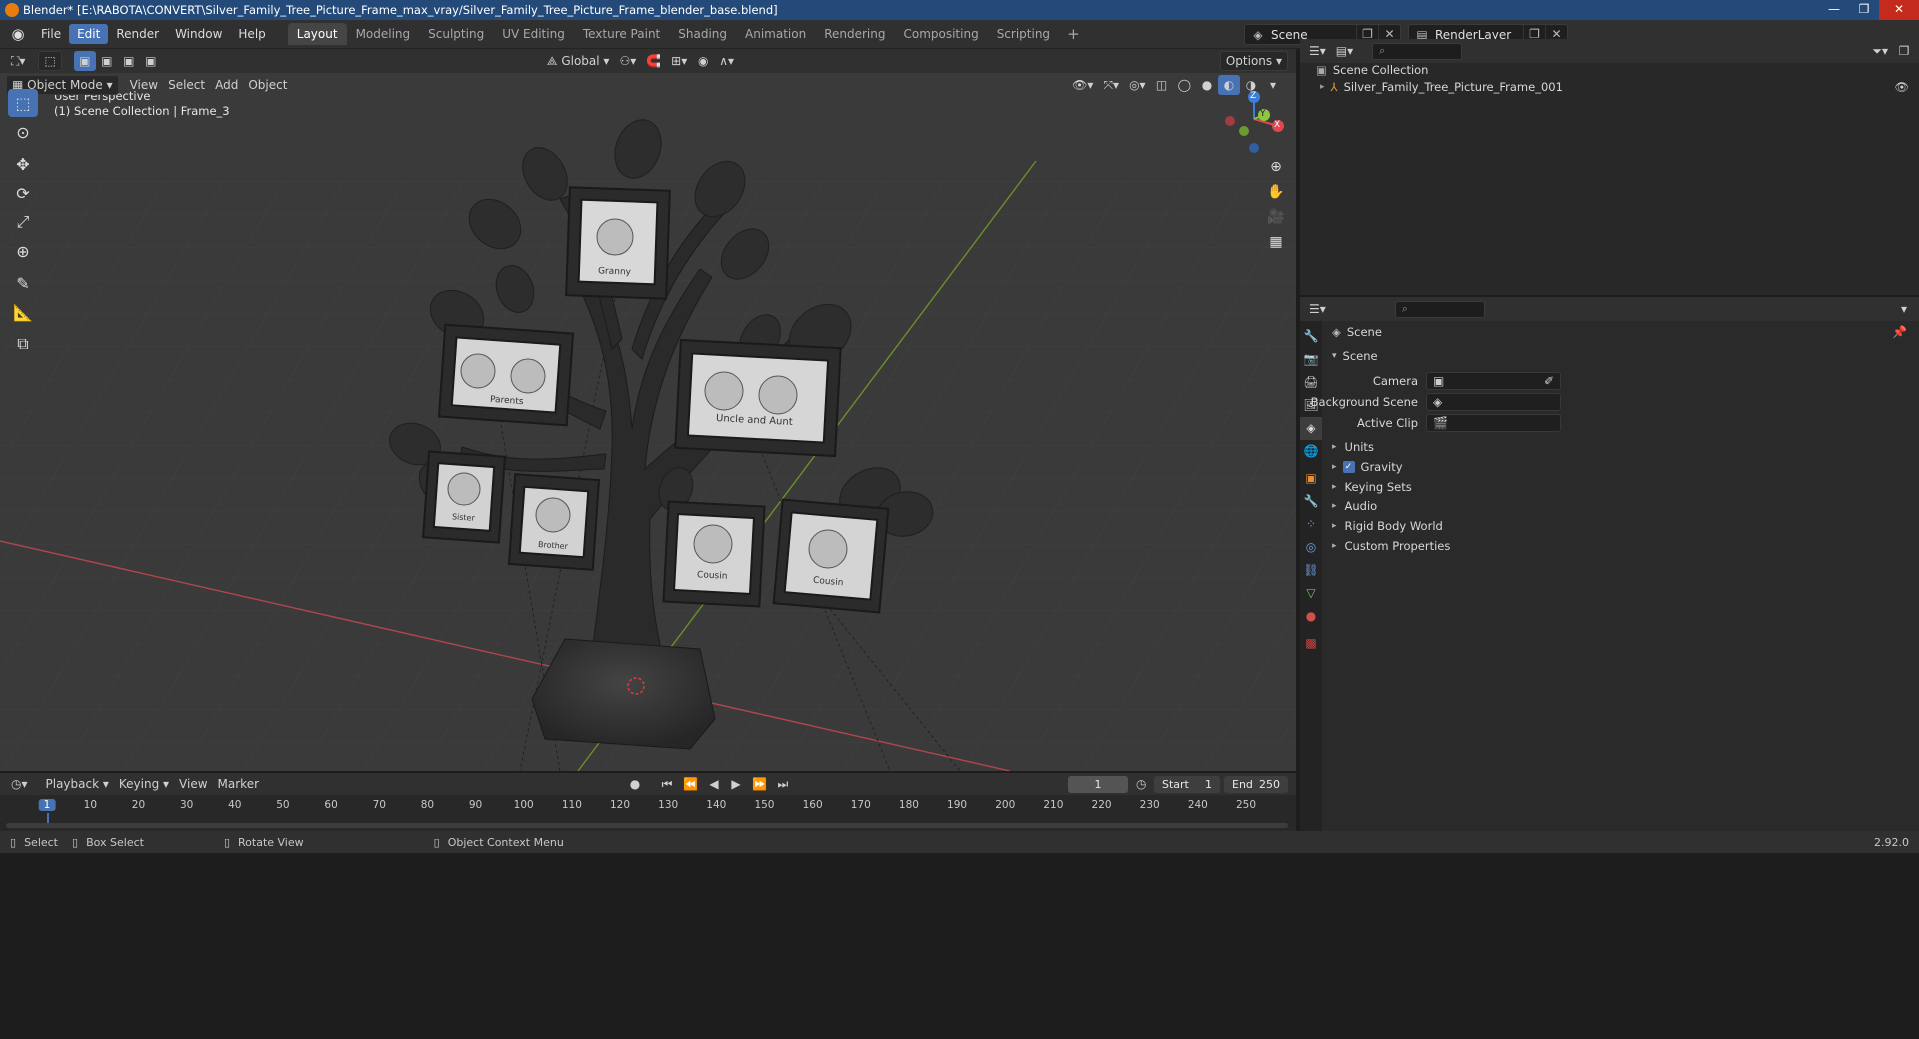 This screenshot has width=1919, height=1039. I want to click on new-collection-icon: ❐, so click(1904, 51).